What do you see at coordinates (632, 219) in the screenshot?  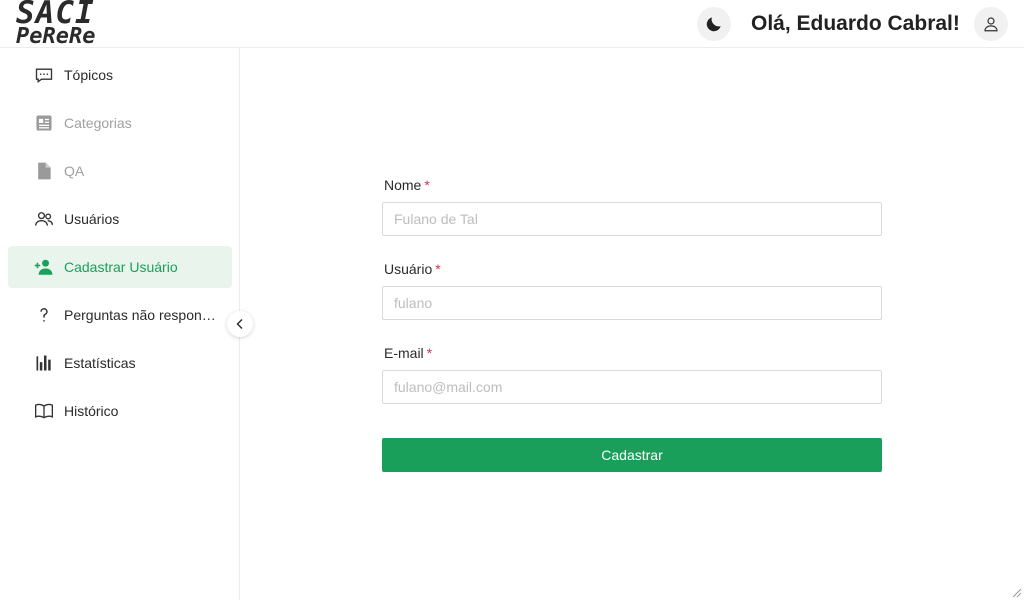 I see `name-input` at bounding box center [632, 219].